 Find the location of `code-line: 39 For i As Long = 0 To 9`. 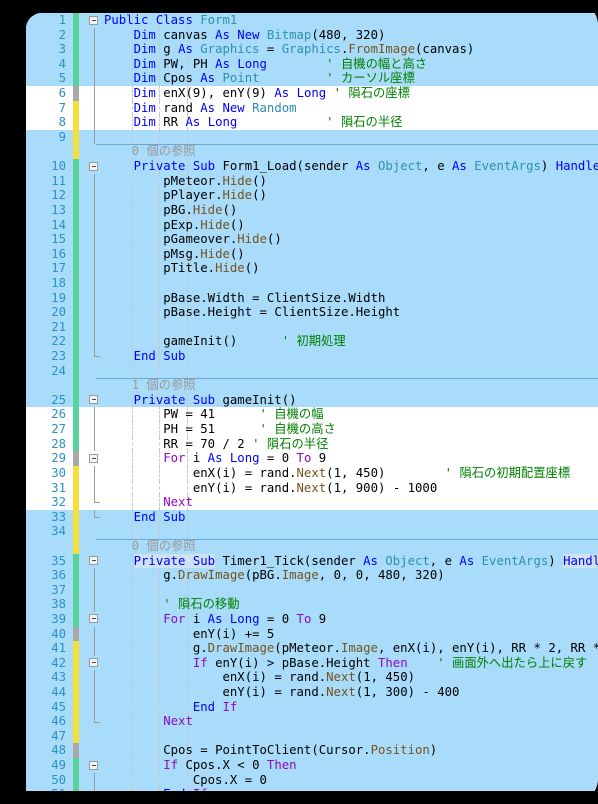

code-line: 39 For i As Long = 0 To 9 is located at coordinates (312, 619).